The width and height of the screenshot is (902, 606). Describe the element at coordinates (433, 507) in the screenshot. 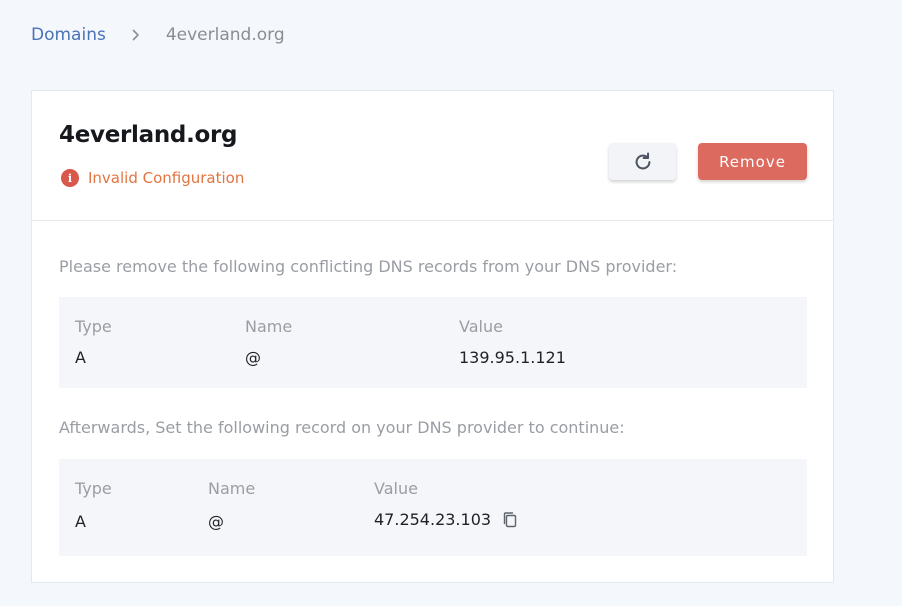

I see `required-record-table: Type Name Value A @ 47.254.23.103` at that location.